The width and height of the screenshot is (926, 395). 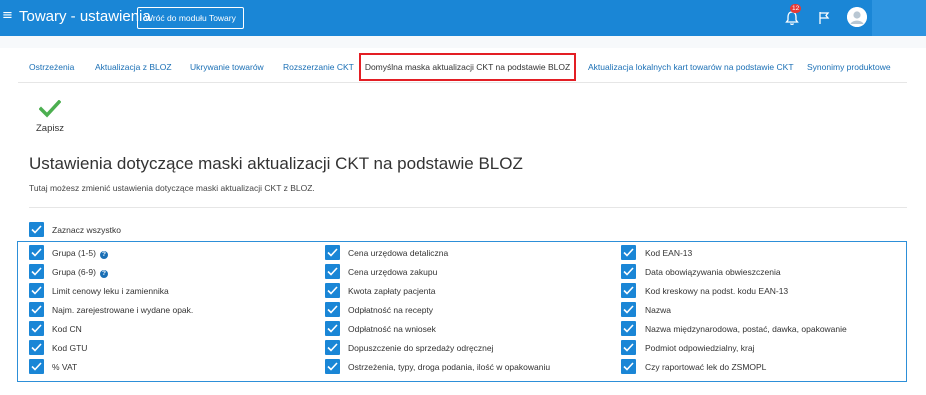 What do you see at coordinates (50, 109) in the screenshot?
I see `check-icon` at bounding box center [50, 109].